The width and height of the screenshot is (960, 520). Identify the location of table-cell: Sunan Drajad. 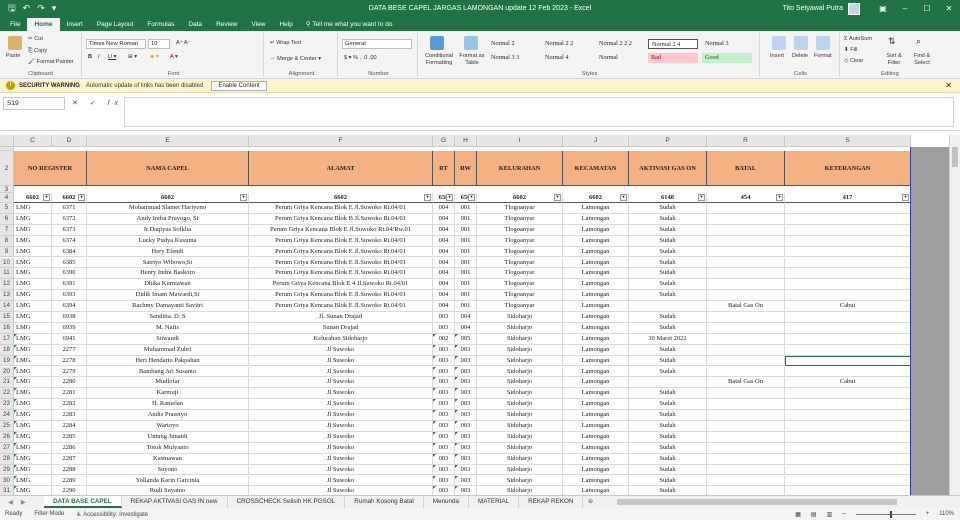
(341, 328).